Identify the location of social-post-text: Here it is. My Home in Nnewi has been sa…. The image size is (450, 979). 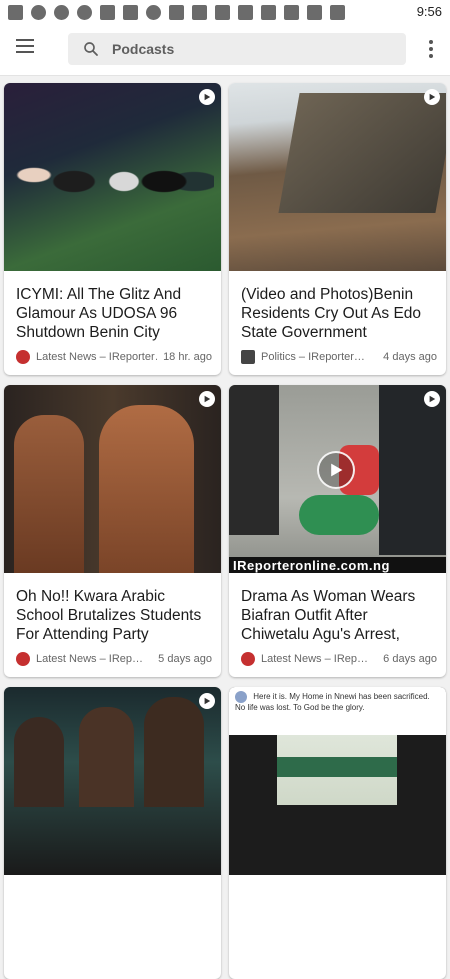
(332, 702).